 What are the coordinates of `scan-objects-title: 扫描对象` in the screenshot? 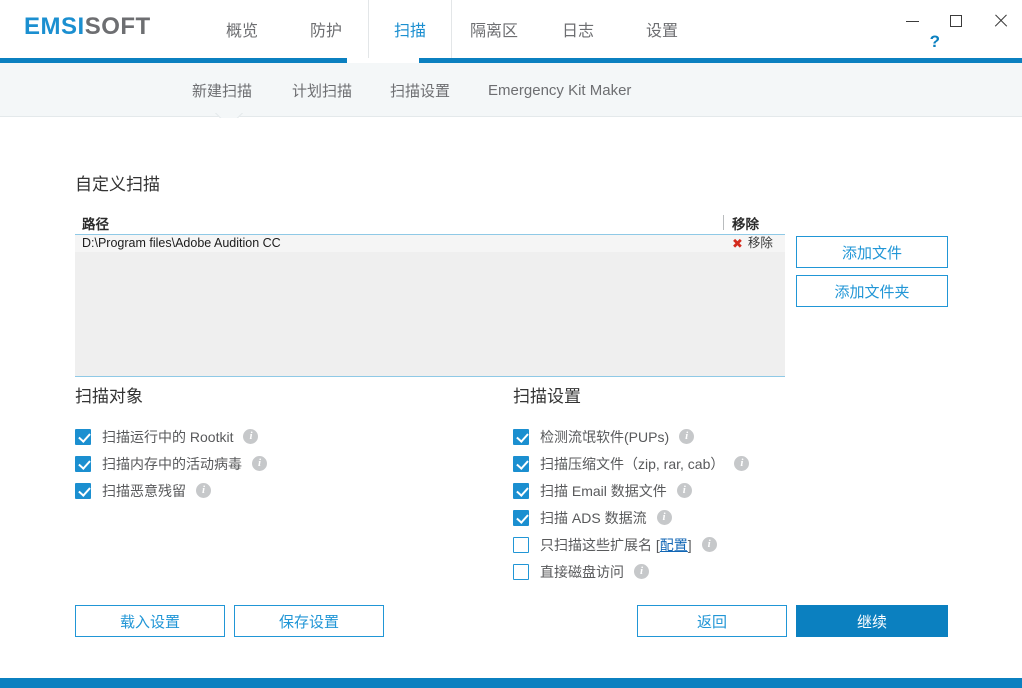 It's located at (109, 396).